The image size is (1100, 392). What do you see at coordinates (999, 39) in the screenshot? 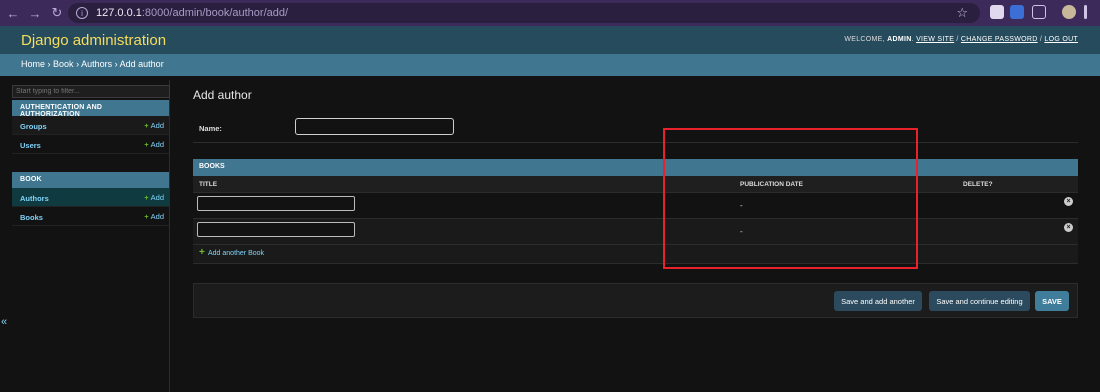
I see `change-password-link: CHANGE PASSWORD` at bounding box center [999, 39].